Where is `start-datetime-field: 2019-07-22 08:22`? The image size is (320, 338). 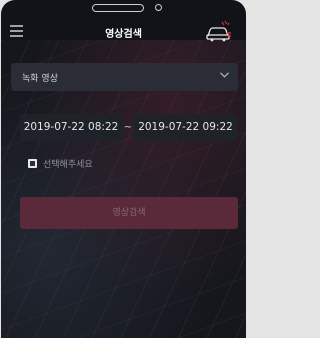
start-datetime-field: 2019-07-22 08:22 is located at coordinates (71, 127).